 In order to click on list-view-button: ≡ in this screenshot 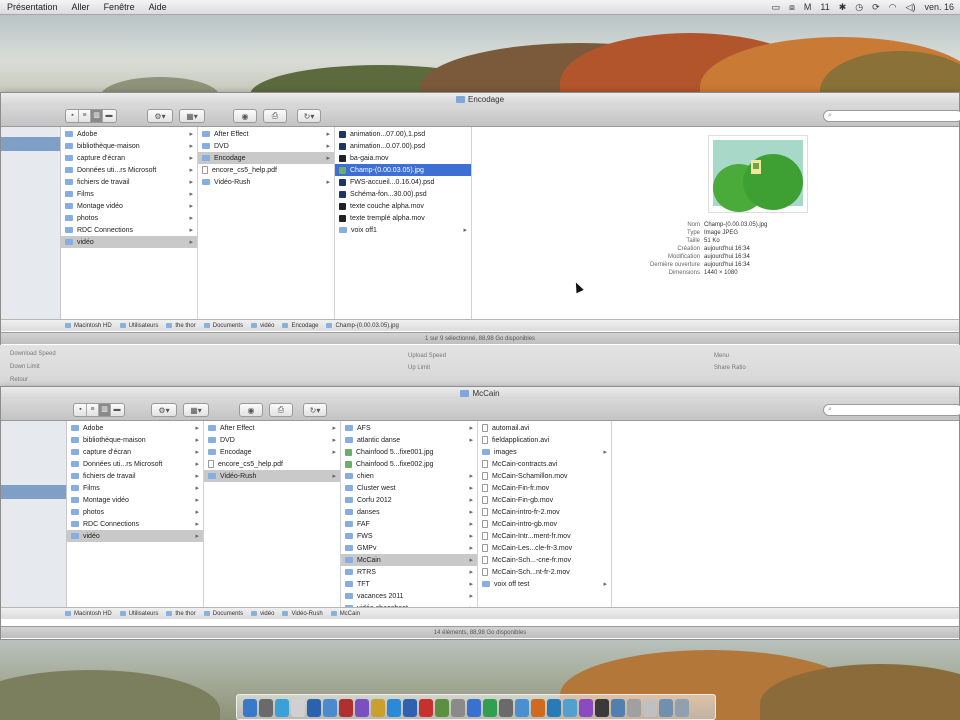, I will do `click(93, 410)`.